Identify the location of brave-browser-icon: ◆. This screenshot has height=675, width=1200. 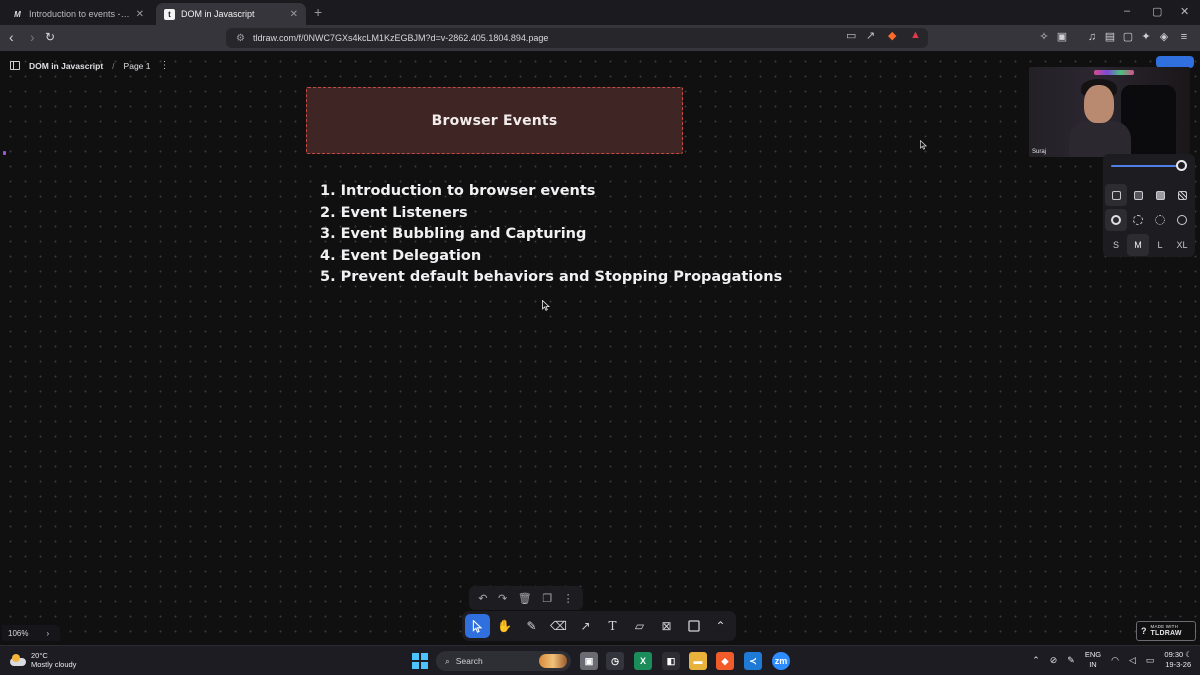
(725, 661).